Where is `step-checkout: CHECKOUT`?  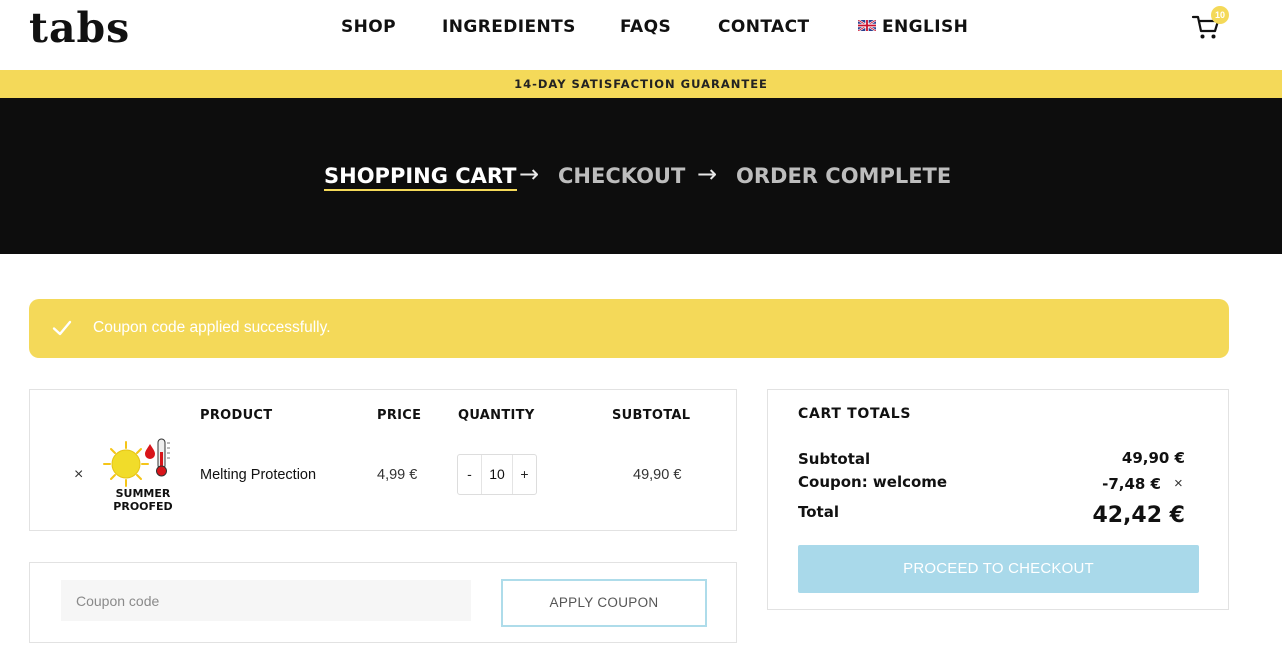
step-checkout: CHECKOUT is located at coordinates (622, 176).